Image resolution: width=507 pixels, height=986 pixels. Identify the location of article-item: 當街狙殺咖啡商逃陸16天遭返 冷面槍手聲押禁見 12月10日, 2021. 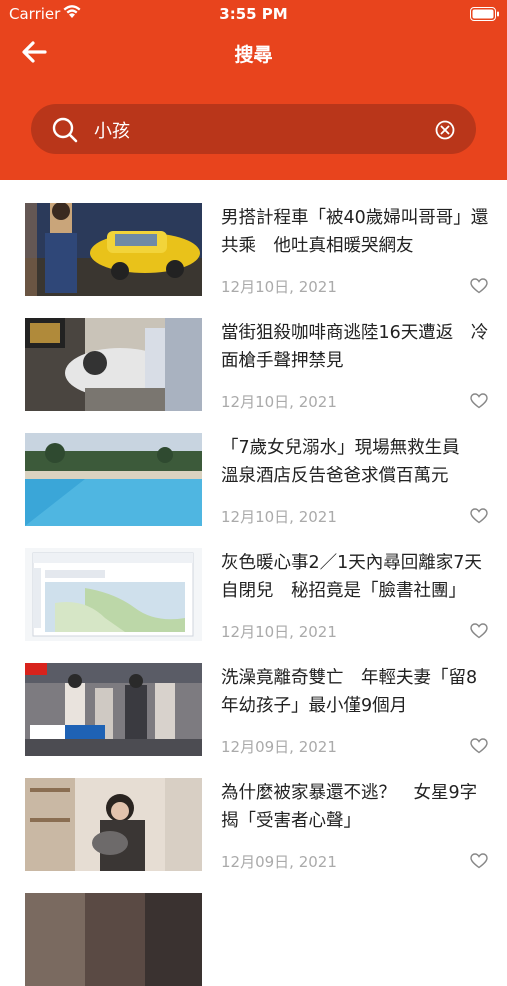
(253, 353).